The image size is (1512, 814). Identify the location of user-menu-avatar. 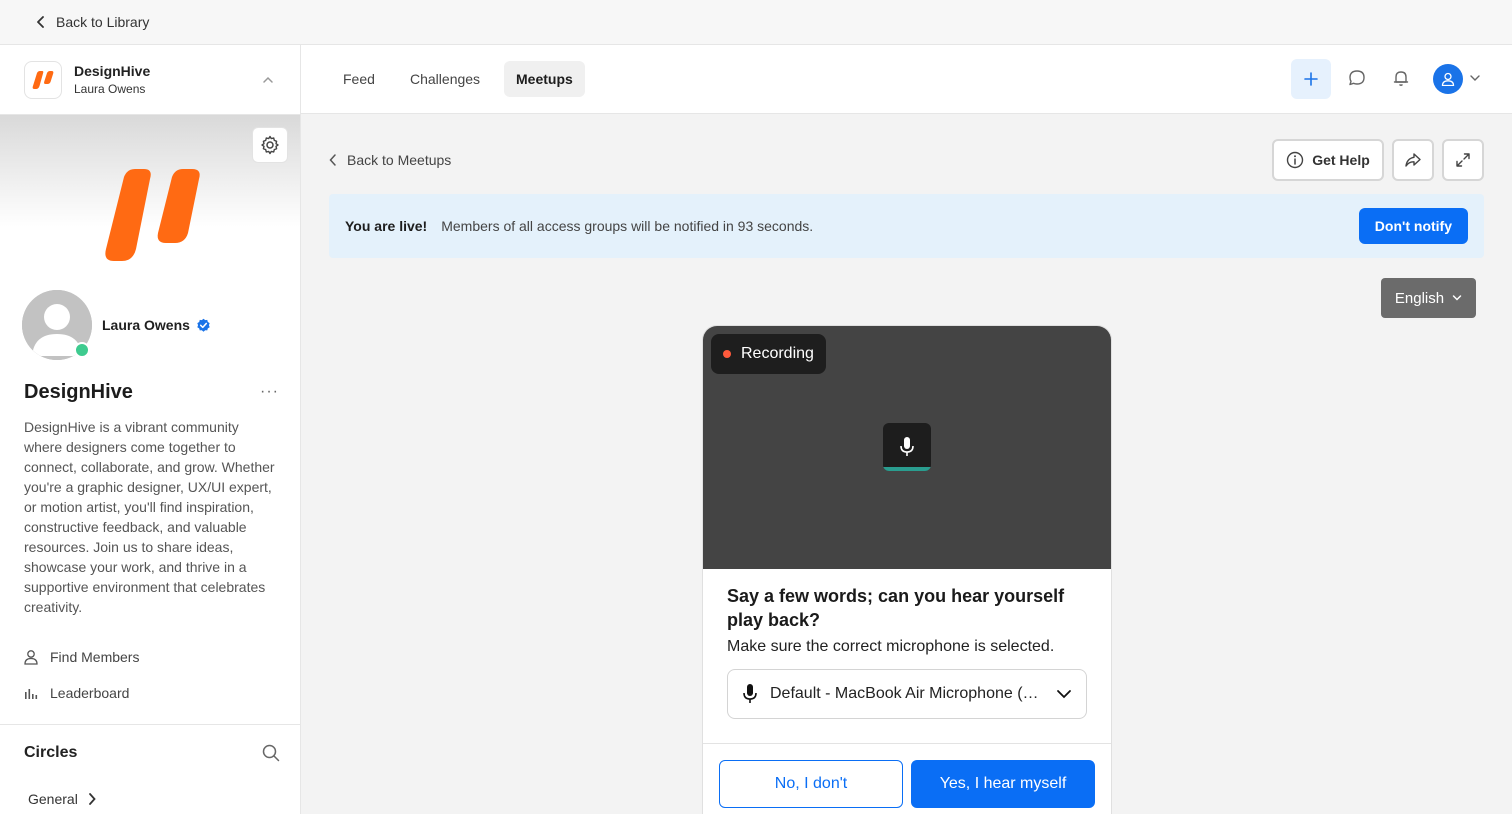
(1448, 79).